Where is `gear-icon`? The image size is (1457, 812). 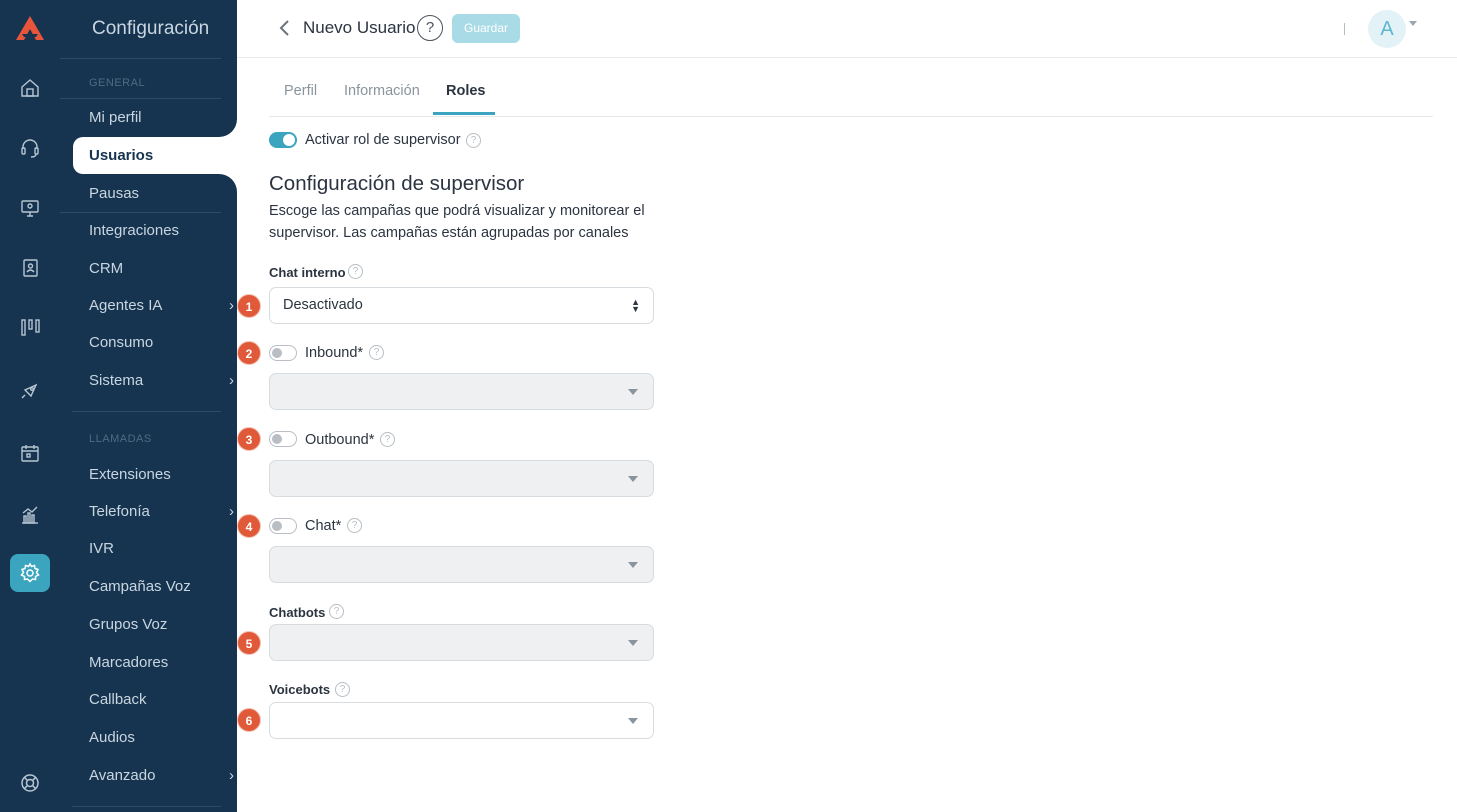 gear-icon is located at coordinates (30, 573).